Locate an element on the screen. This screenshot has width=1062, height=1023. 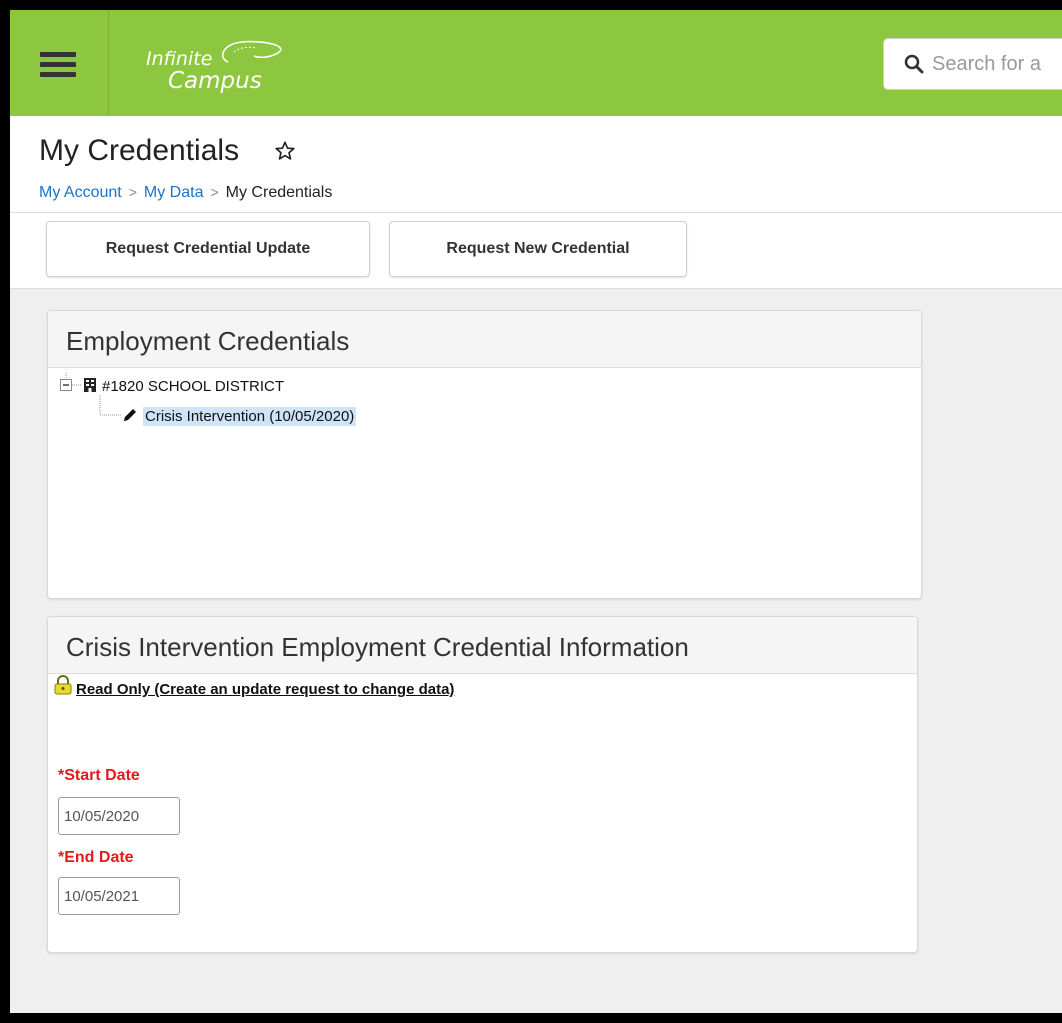
search-icon is located at coordinates (914, 64).